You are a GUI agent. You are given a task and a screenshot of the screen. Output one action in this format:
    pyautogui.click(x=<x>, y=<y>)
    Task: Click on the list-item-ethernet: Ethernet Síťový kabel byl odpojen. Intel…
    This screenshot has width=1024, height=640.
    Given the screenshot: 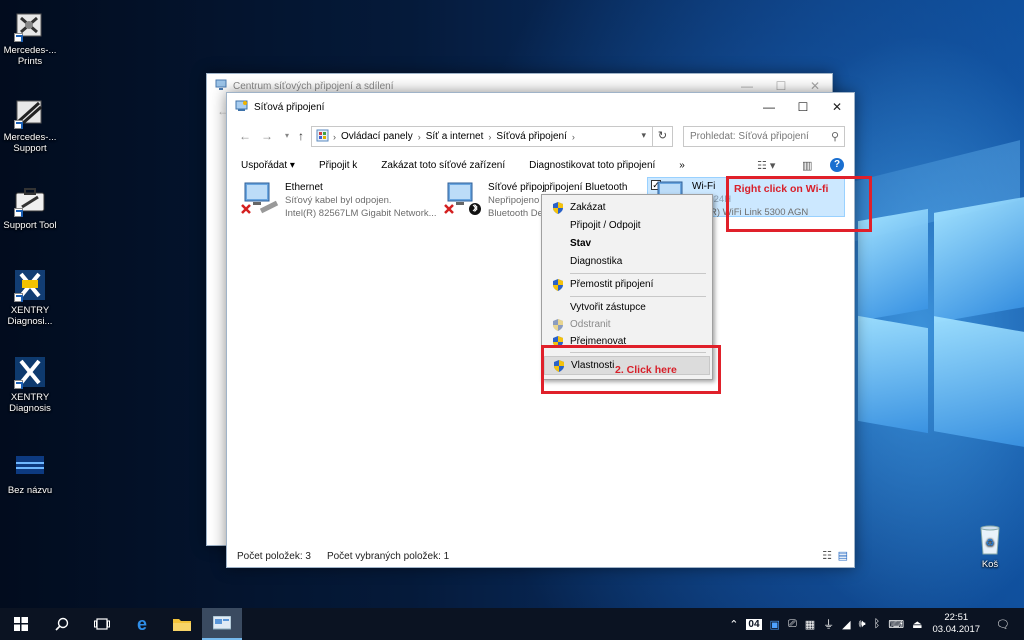 What is the action you would take?
    pyautogui.click(x=341, y=201)
    